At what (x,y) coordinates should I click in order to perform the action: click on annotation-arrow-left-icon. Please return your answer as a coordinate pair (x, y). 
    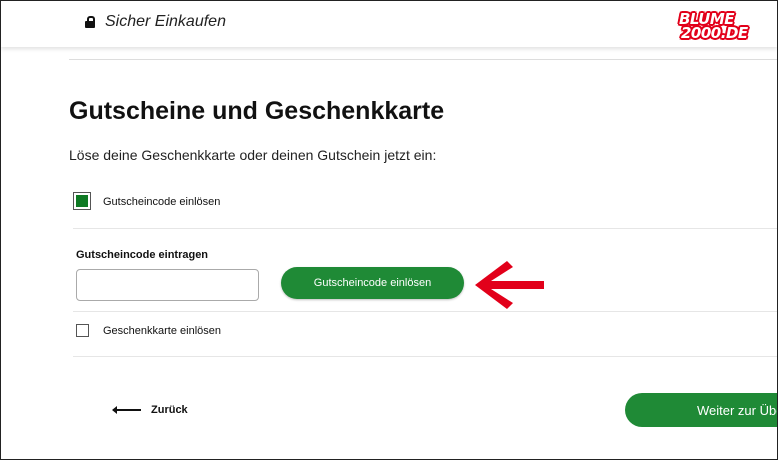
    Looking at the image, I should click on (509, 285).